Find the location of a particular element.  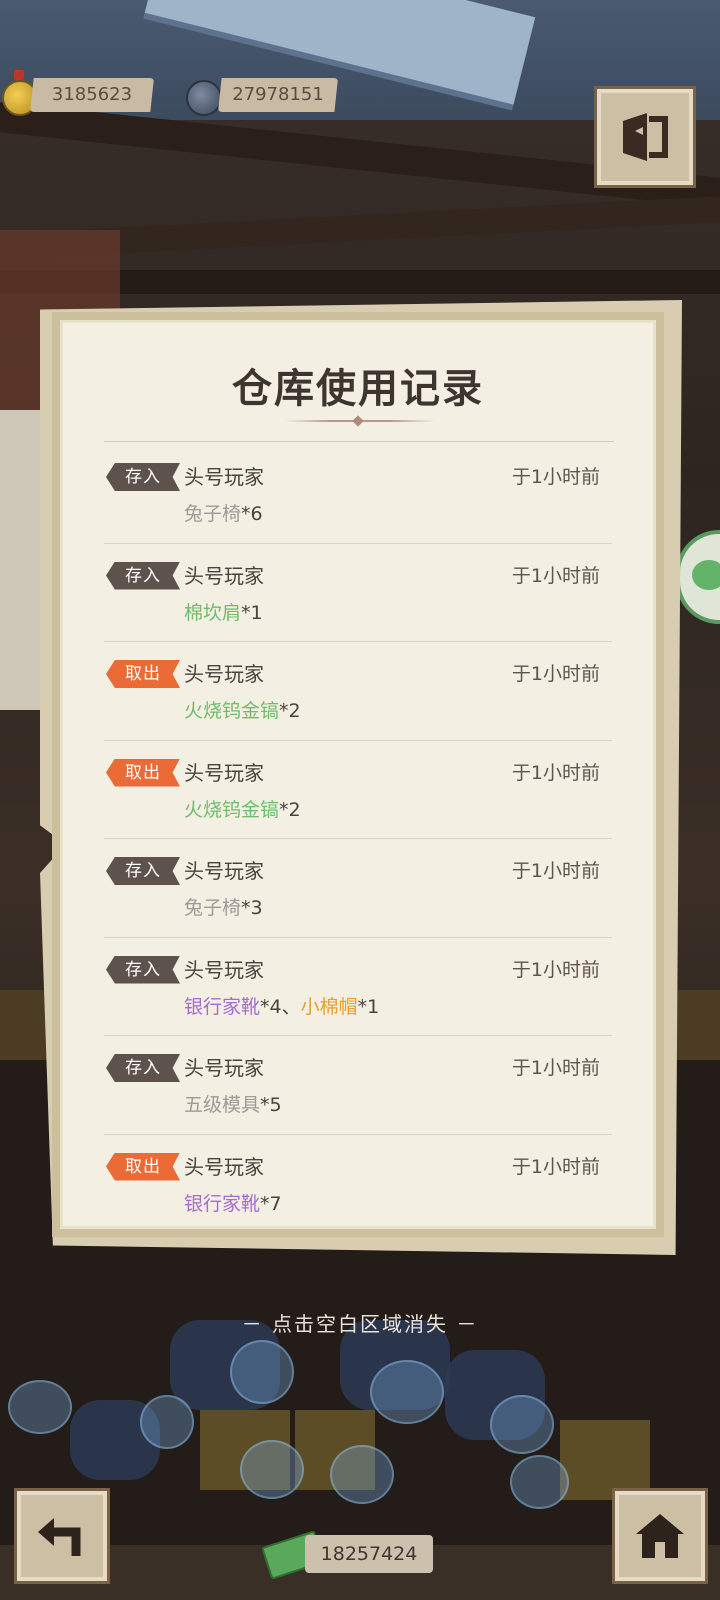

record-items: 五级模具*5 is located at coordinates (233, 1105).